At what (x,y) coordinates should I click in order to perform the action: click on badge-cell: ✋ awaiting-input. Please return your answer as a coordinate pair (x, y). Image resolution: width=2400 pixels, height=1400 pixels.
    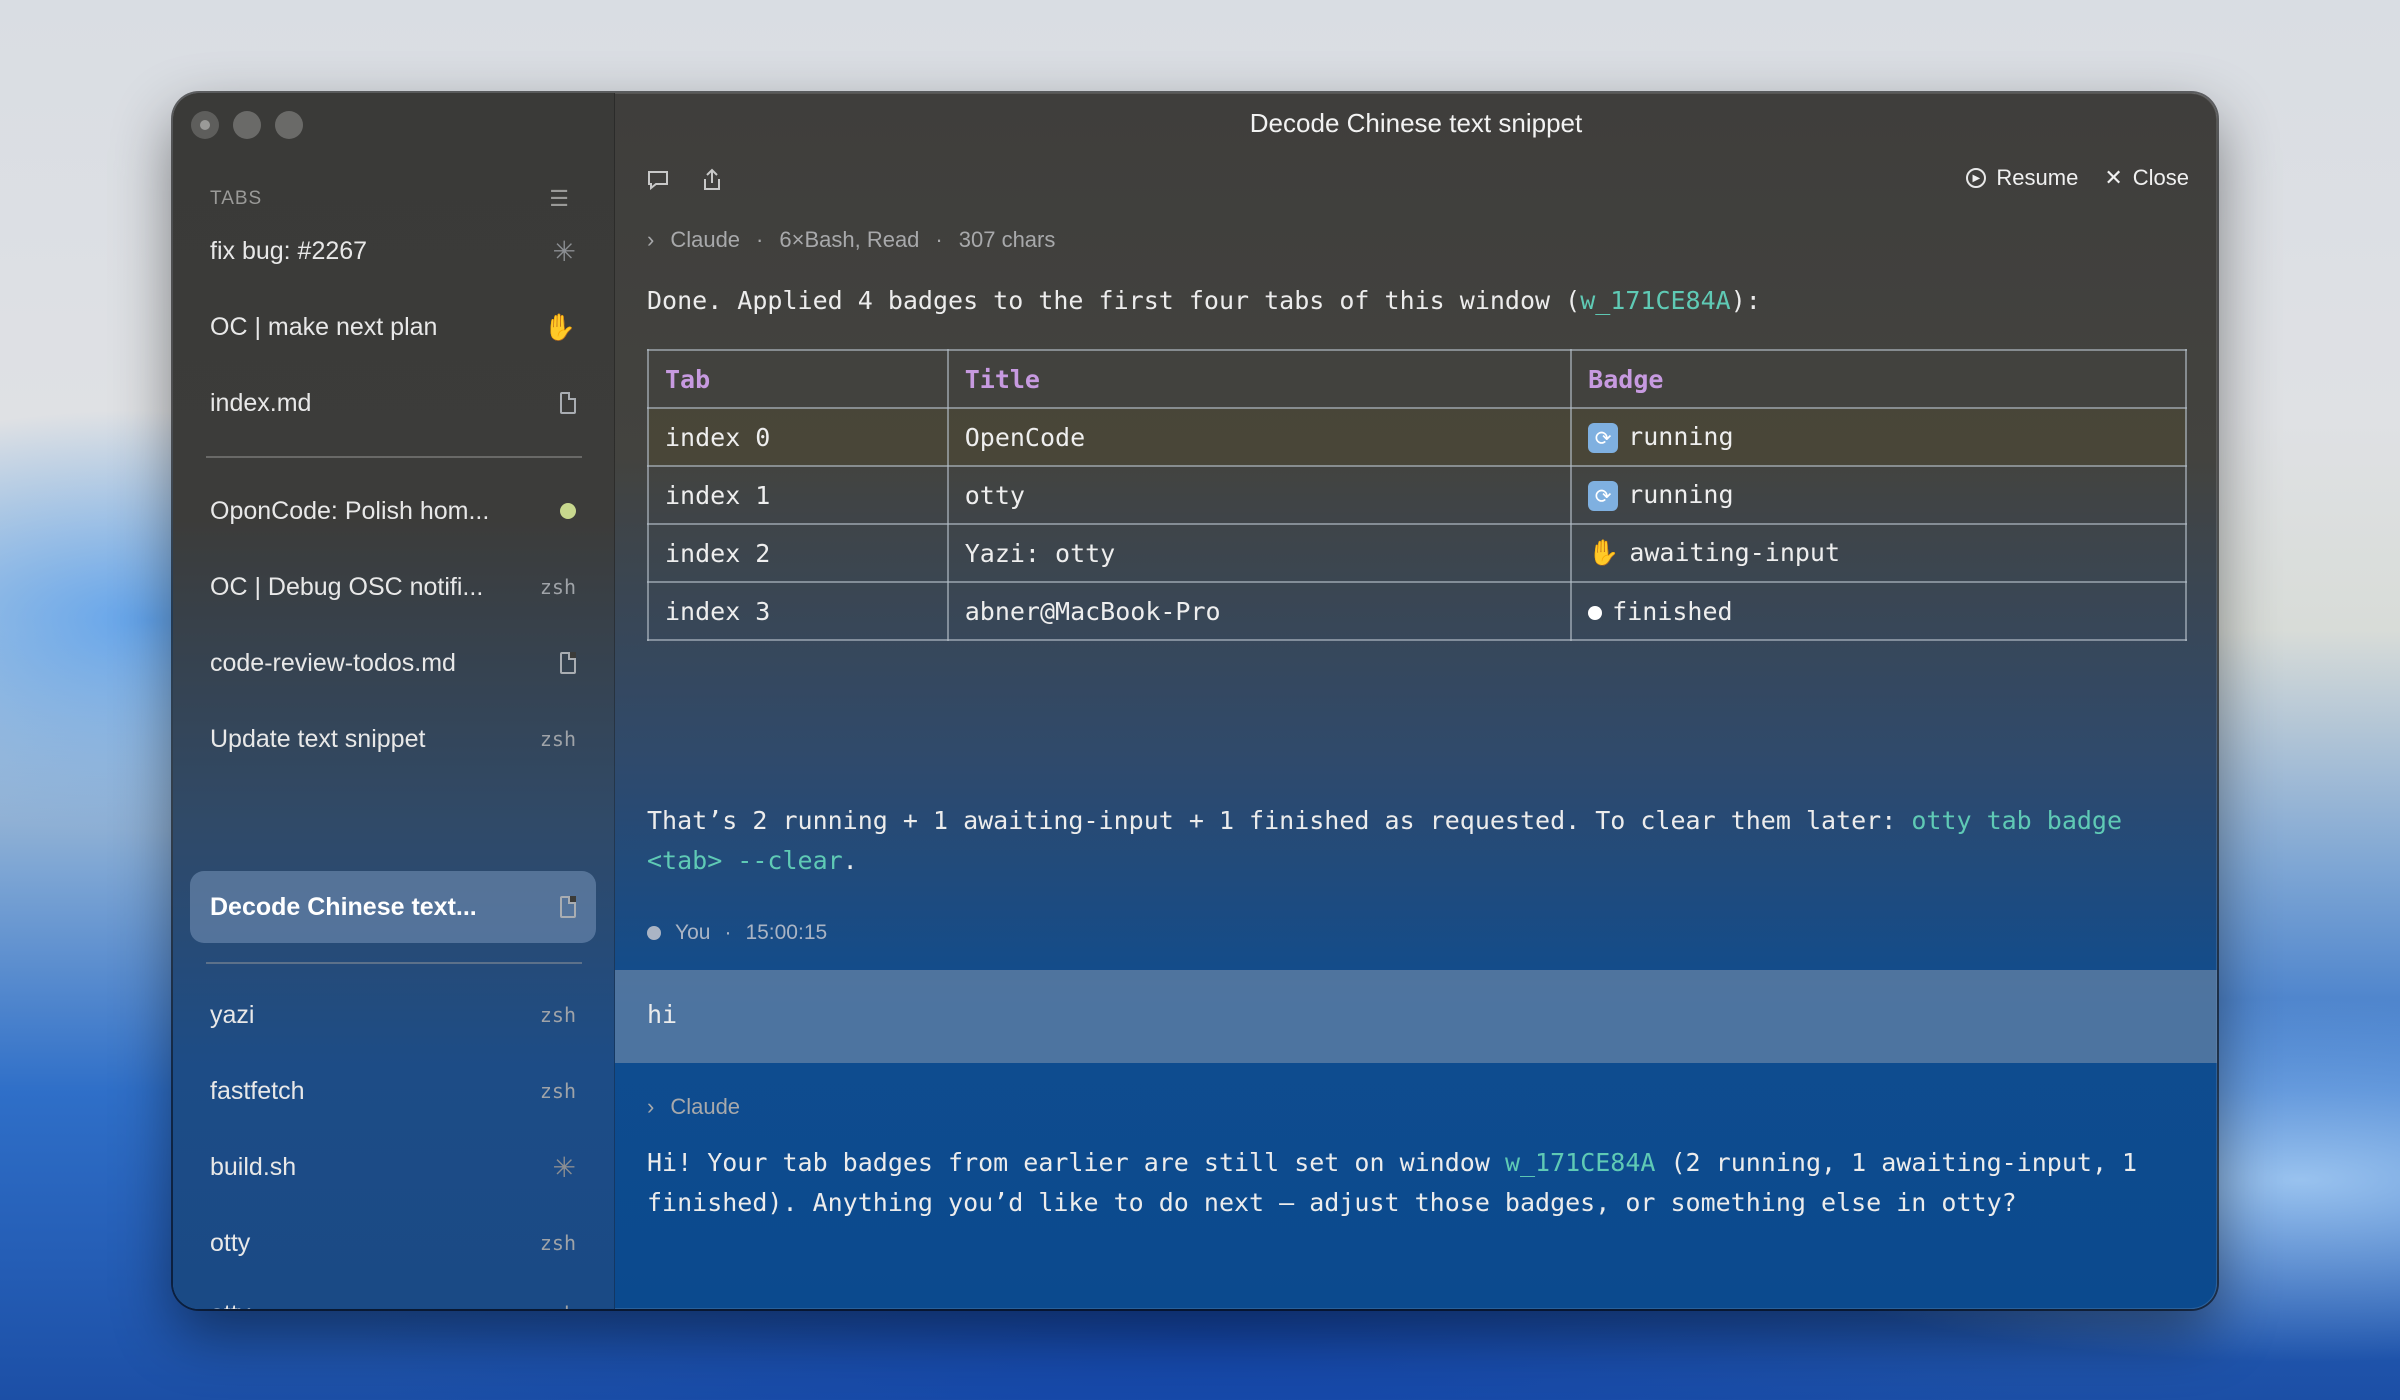
    Looking at the image, I should click on (1878, 553).